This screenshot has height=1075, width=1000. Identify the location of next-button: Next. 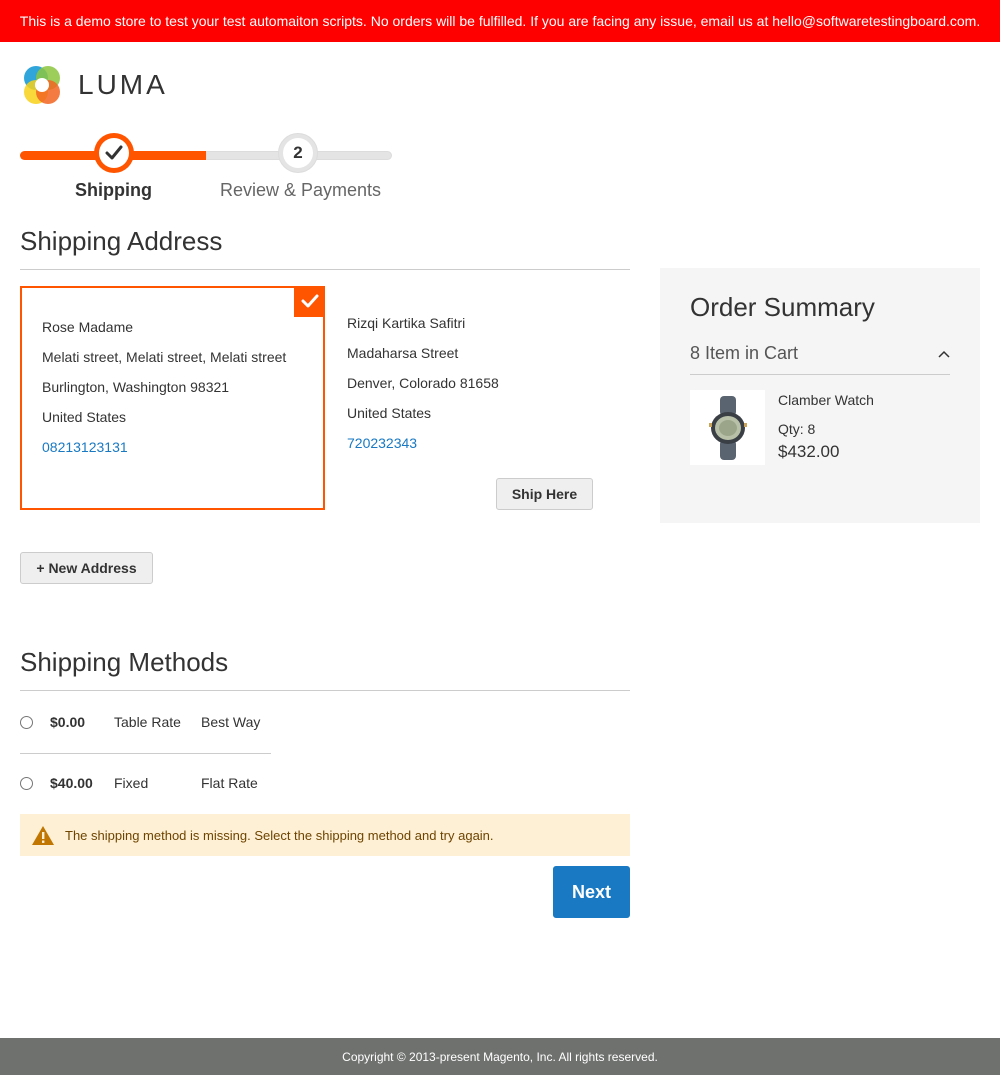
(591, 892).